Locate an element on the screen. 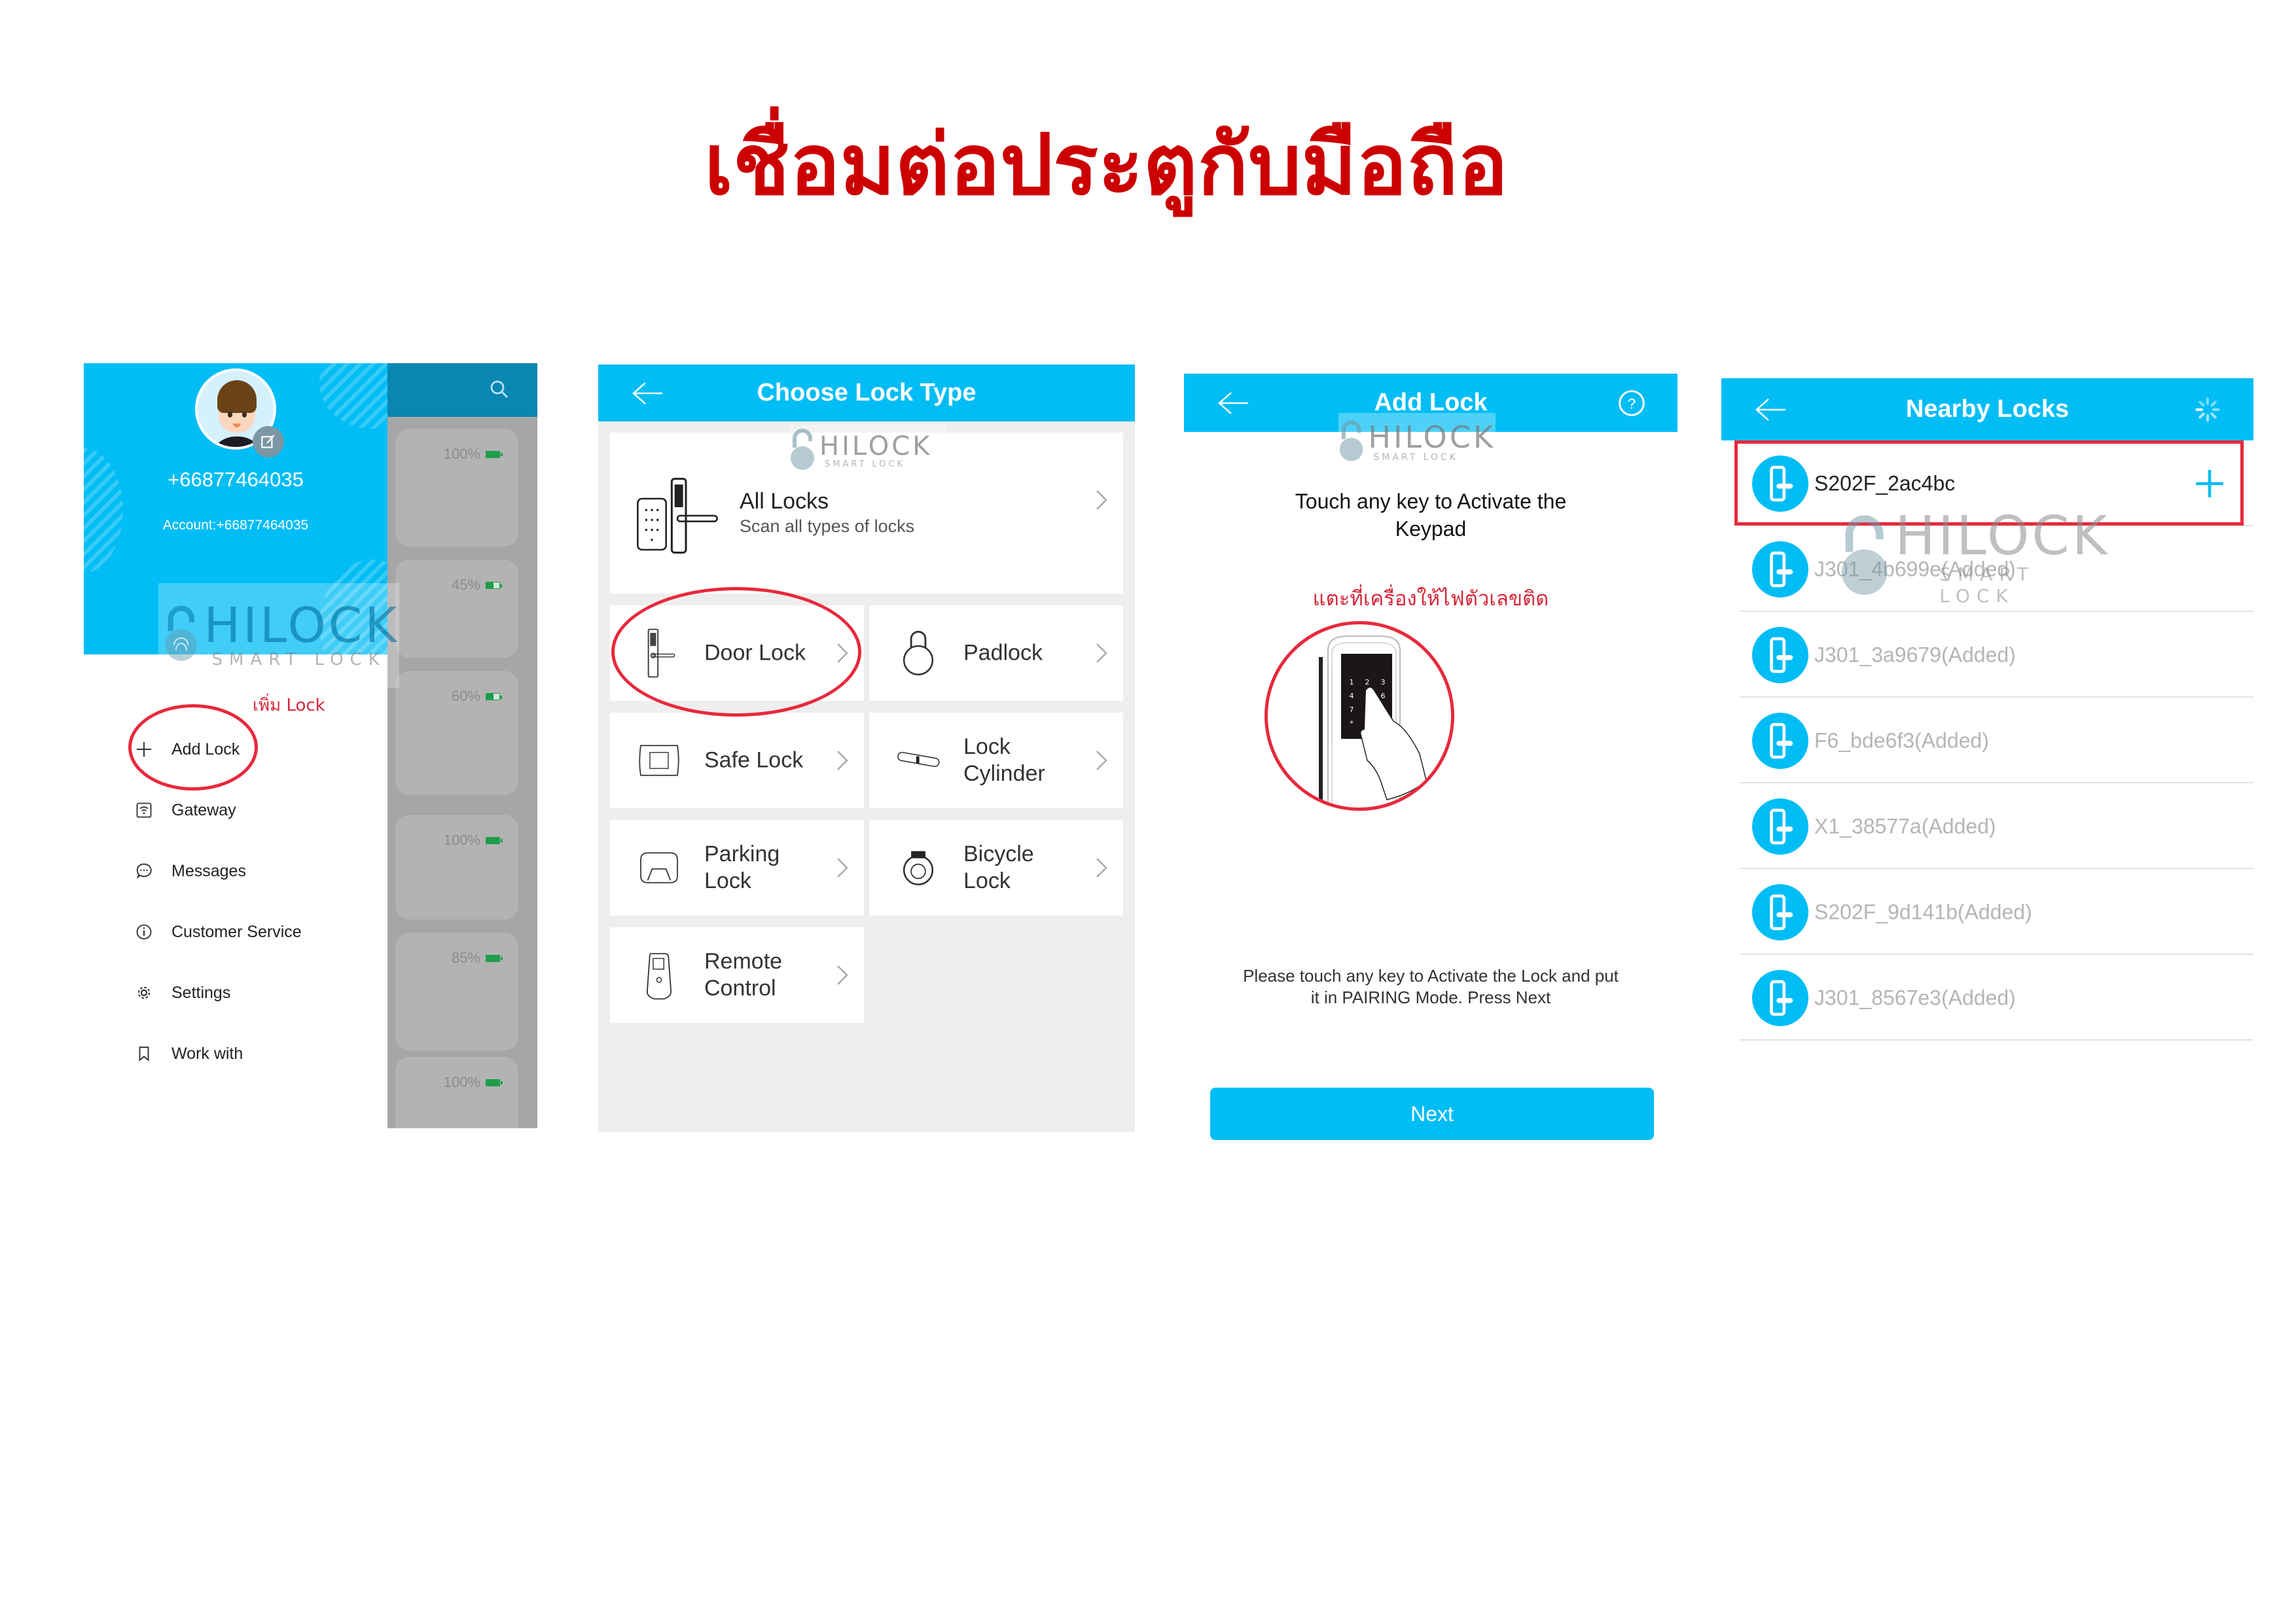 This screenshot has height=1623, width=2296. battery-status: 85% is located at coordinates (477, 959).